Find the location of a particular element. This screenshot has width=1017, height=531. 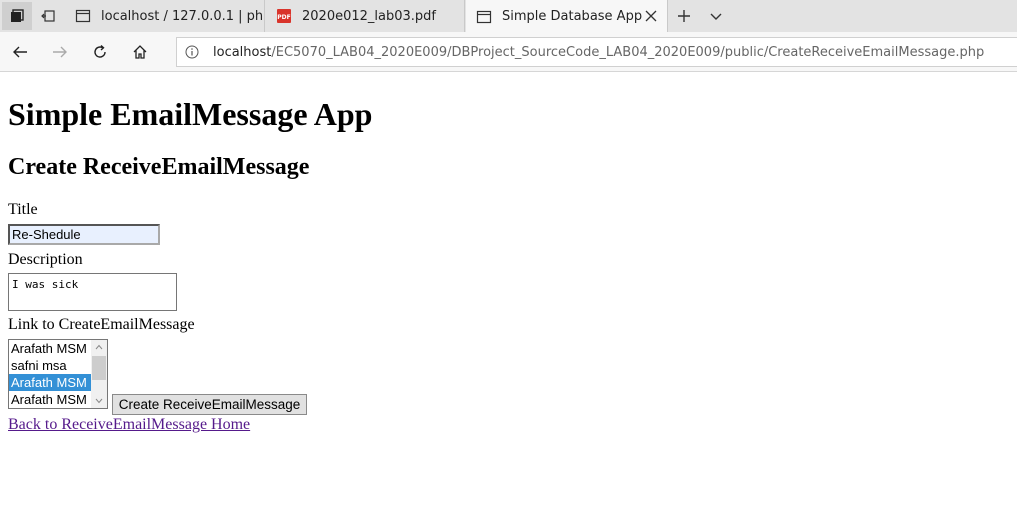

arrow-right-icon is located at coordinates (60, 52).